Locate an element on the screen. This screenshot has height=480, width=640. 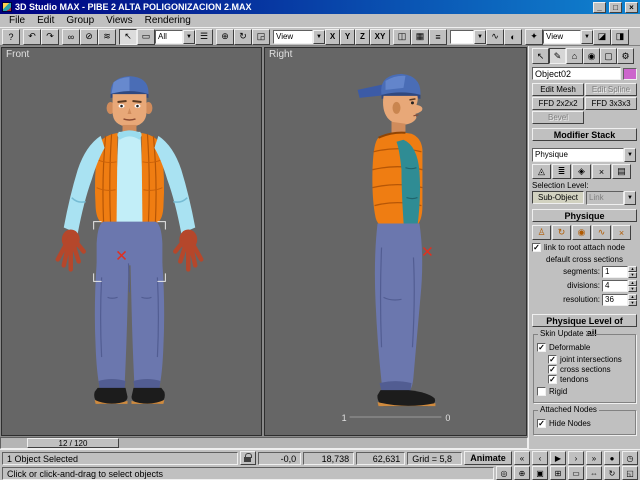
deformable-checkbox: ✓ is located at coordinates (541, 347).